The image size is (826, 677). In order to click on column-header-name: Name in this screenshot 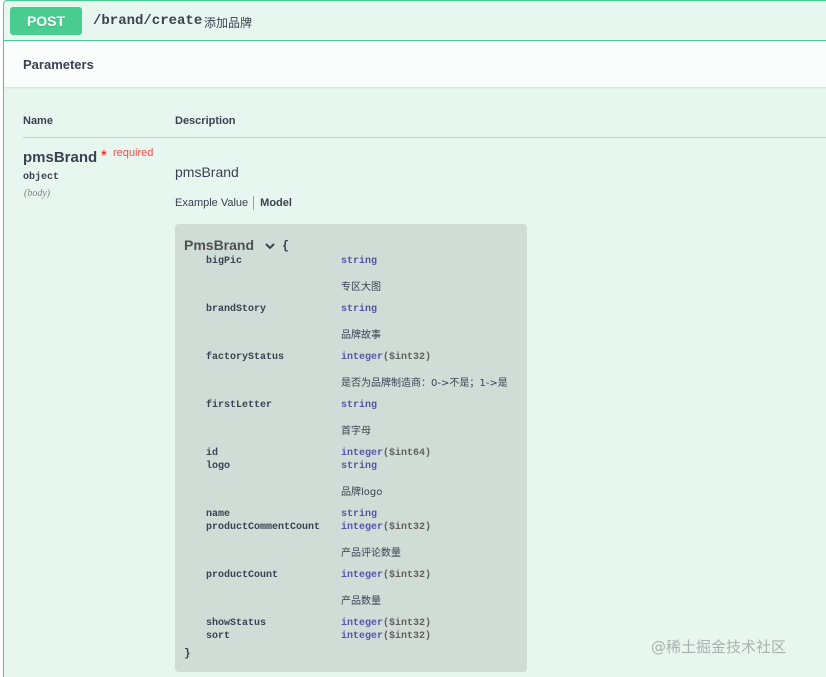, I will do `click(38, 121)`.